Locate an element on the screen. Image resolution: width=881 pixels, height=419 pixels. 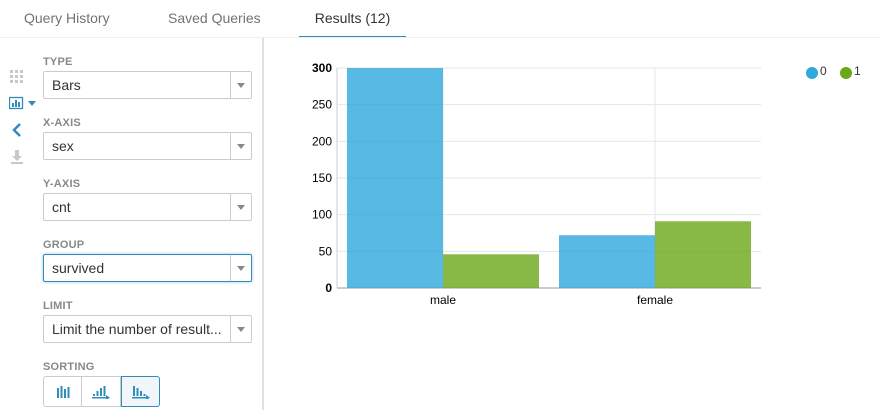
y-axis-select-value: cnt is located at coordinates (61, 207).